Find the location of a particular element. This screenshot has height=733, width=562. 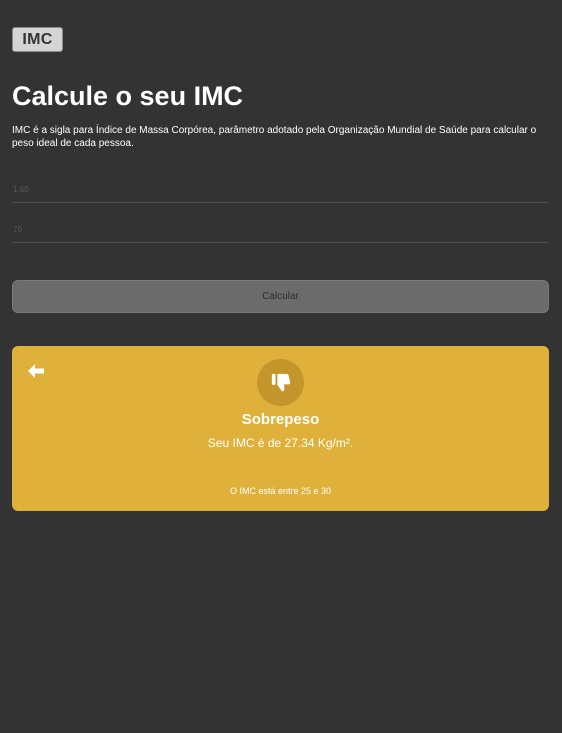

result-value: Seu IMC é de 27.34 Kg/m². is located at coordinates (280, 443).